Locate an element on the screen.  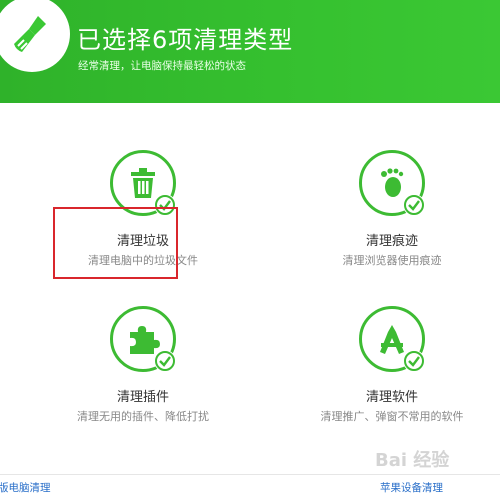
option-title: 清理痕迹 is located at coordinates (391, 241).